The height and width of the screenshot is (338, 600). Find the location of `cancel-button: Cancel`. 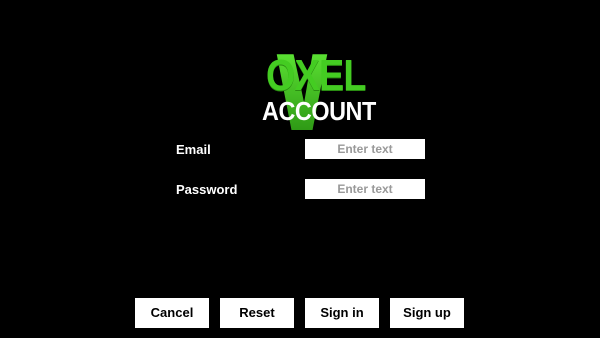

cancel-button: Cancel is located at coordinates (172, 313).